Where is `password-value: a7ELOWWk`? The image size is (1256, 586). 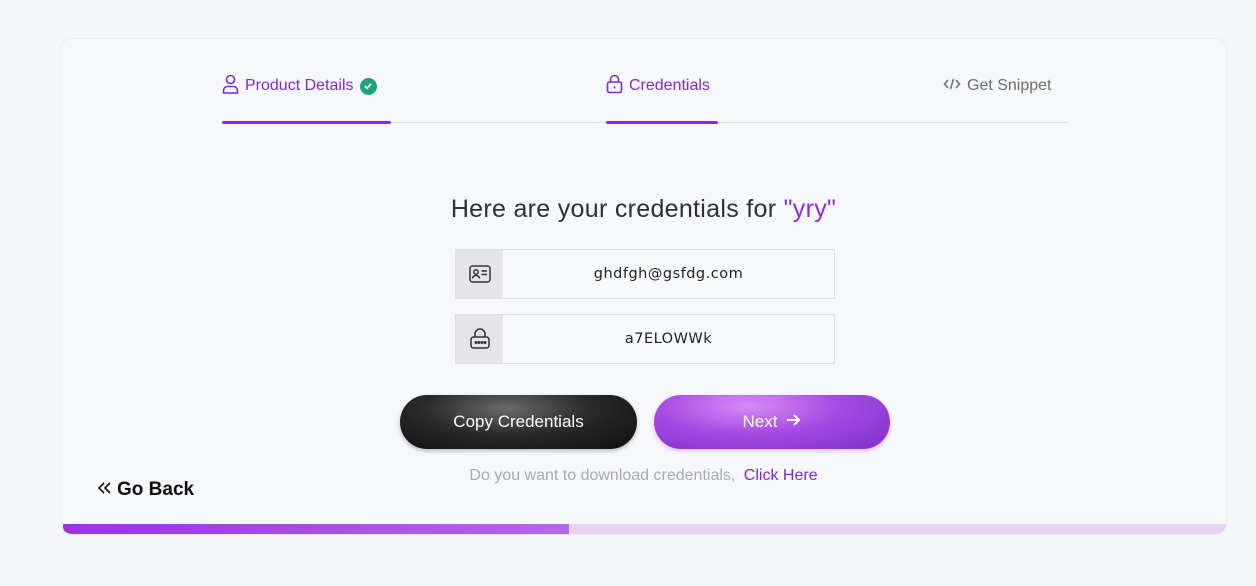 password-value: a7ELOWWk is located at coordinates (668, 339).